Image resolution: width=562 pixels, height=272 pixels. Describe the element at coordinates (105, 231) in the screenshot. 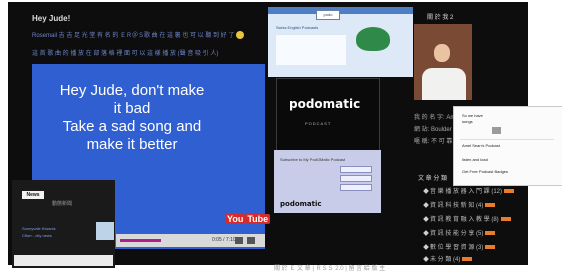

I see `news-thumbnail` at that location.